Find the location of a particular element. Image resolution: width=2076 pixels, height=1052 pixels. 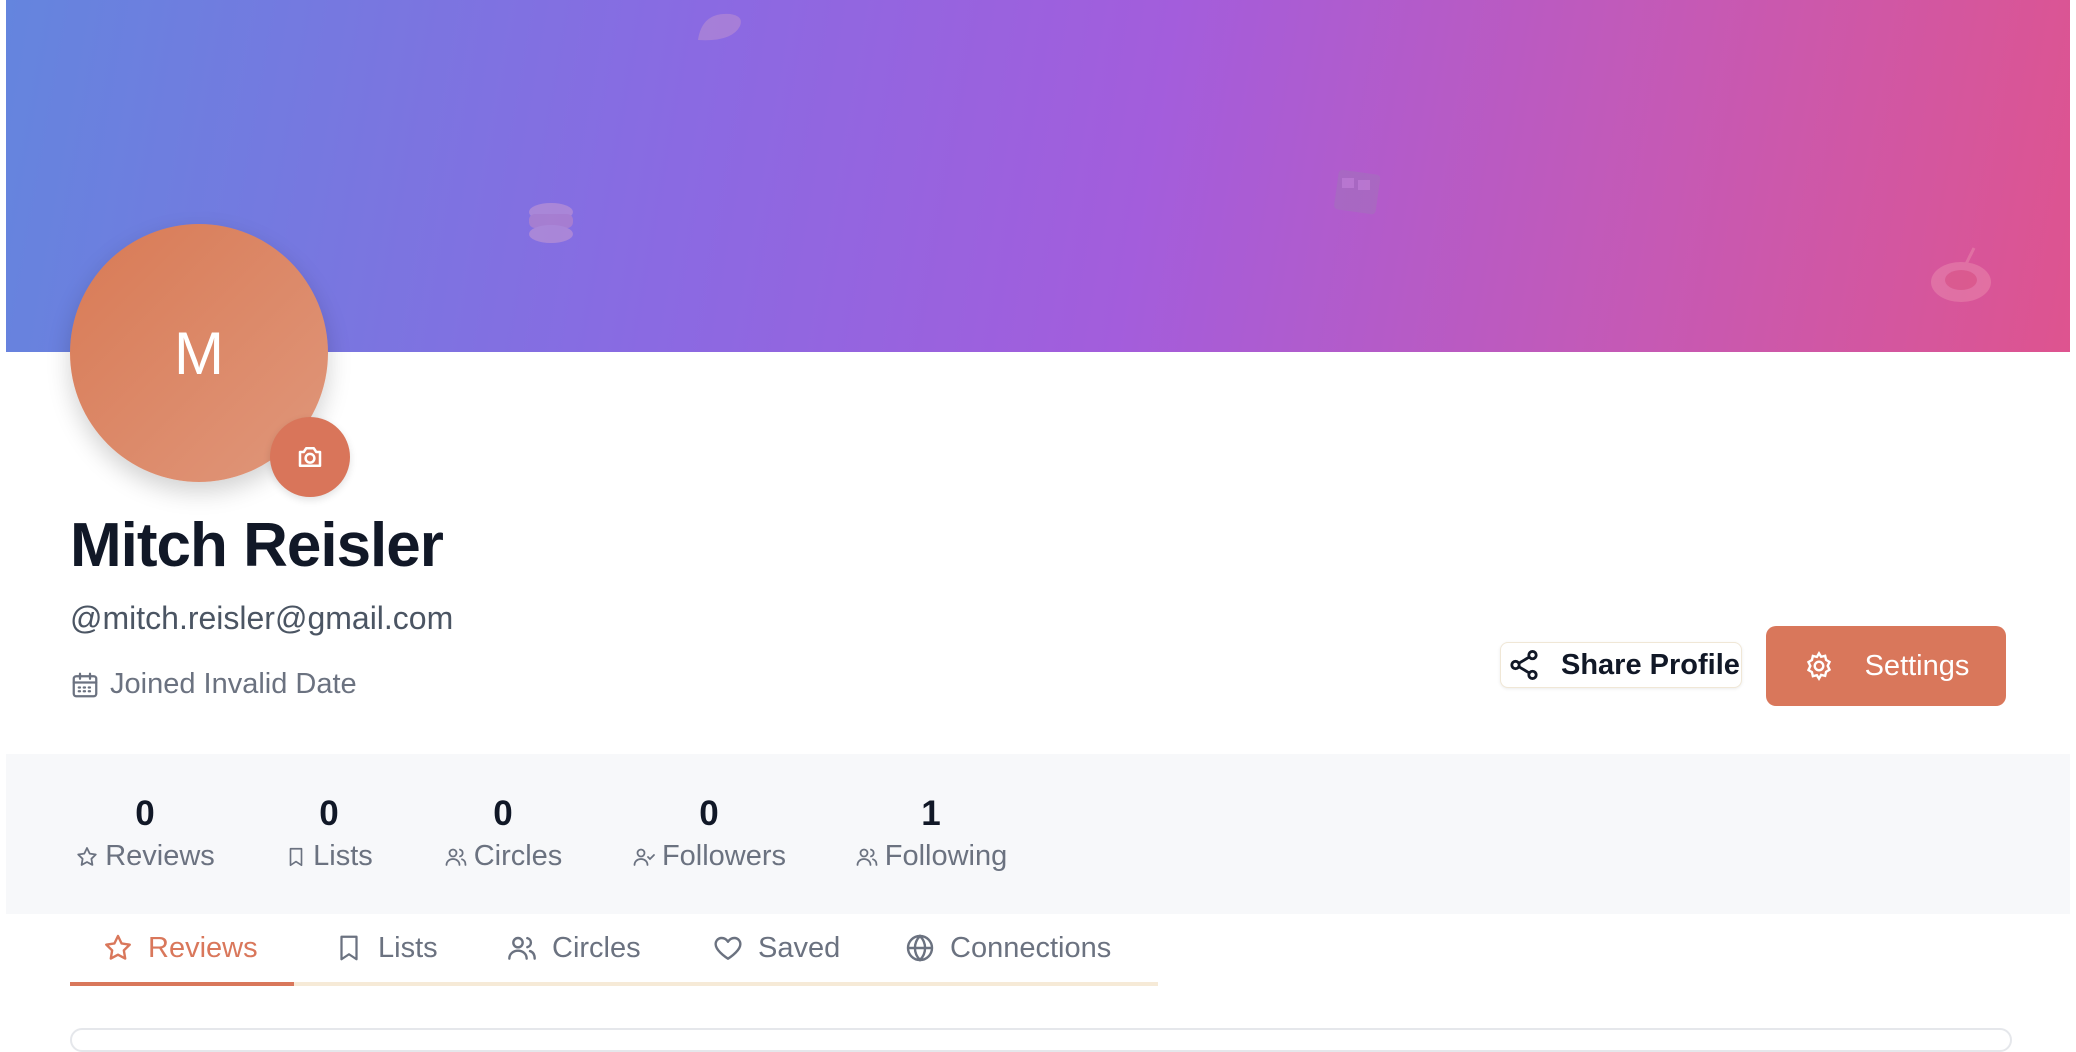

profile-tabs: Reviews Lists Circles Saved Connections is located at coordinates (614, 950).